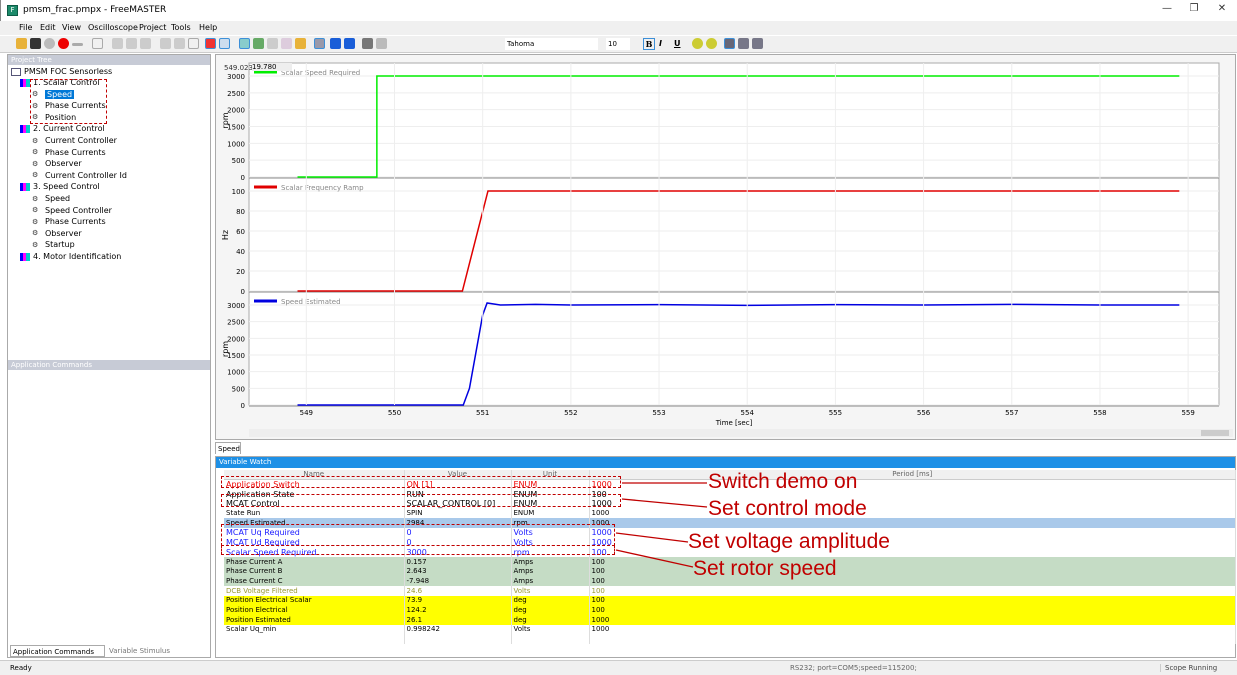 The width and height of the screenshot is (1237, 675). I want to click on bold-button: B, so click(649, 44).